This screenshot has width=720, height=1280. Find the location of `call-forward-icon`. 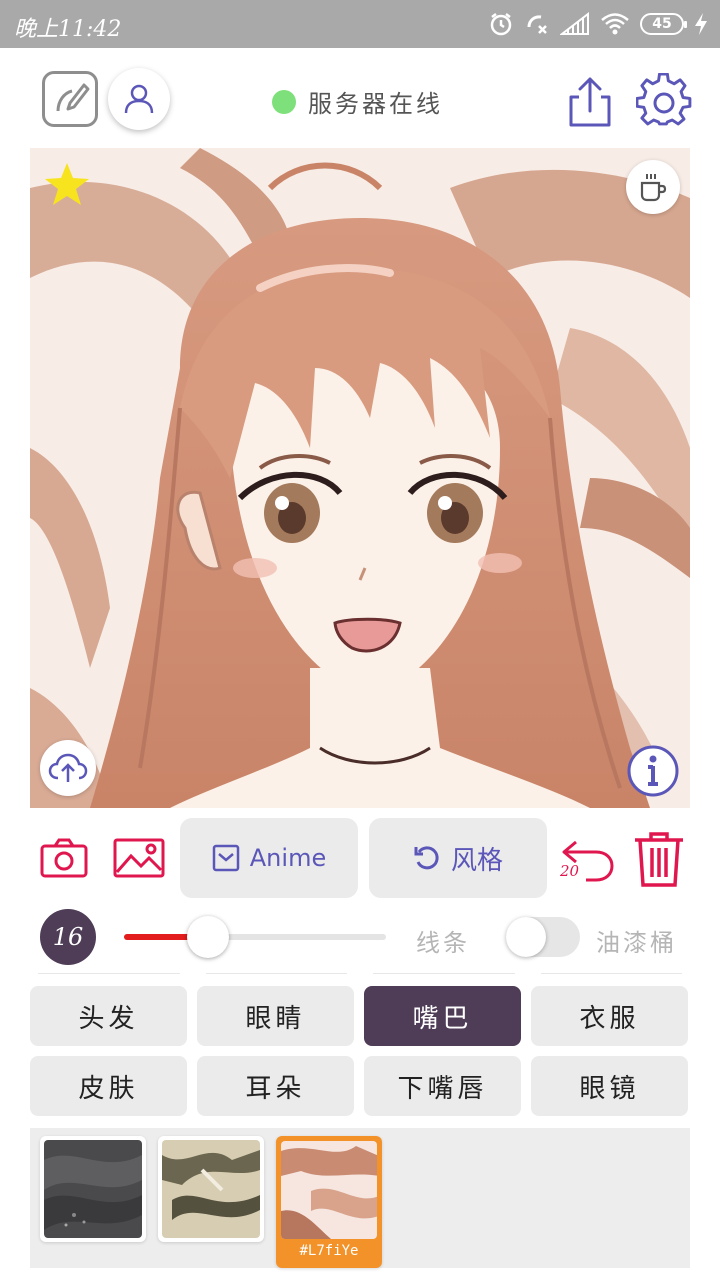

call-forward-icon is located at coordinates (537, 24).